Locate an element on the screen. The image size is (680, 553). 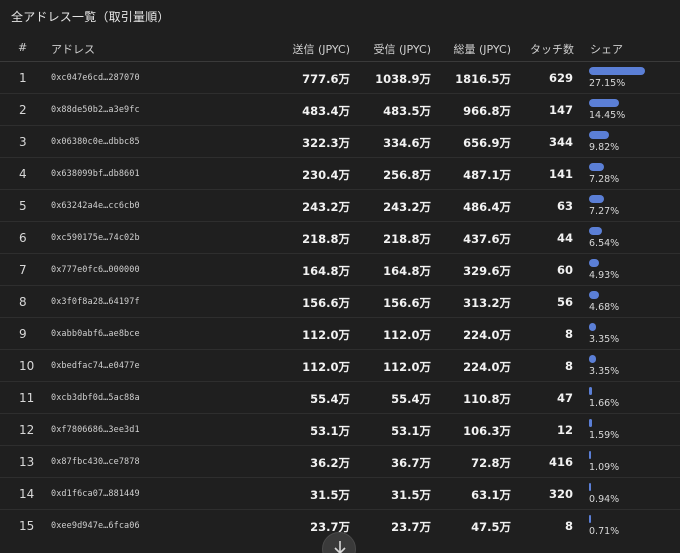
row-address: 0xbedfac74…e0477e is located at coordinates (95, 366).